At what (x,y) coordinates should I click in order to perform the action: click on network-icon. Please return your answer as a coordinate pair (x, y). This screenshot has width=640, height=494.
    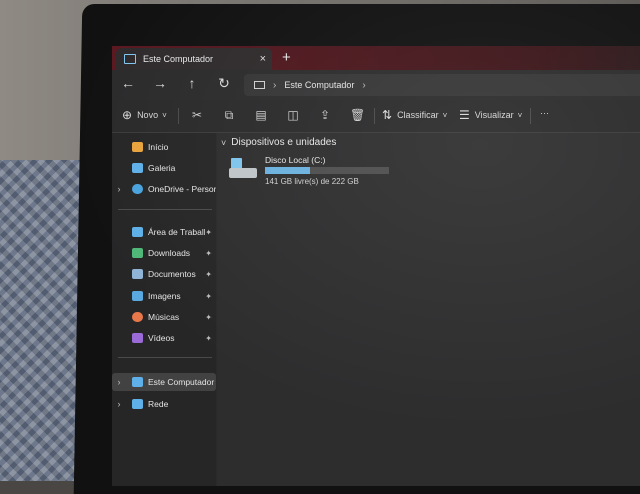
    Looking at the image, I should click on (137, 404).